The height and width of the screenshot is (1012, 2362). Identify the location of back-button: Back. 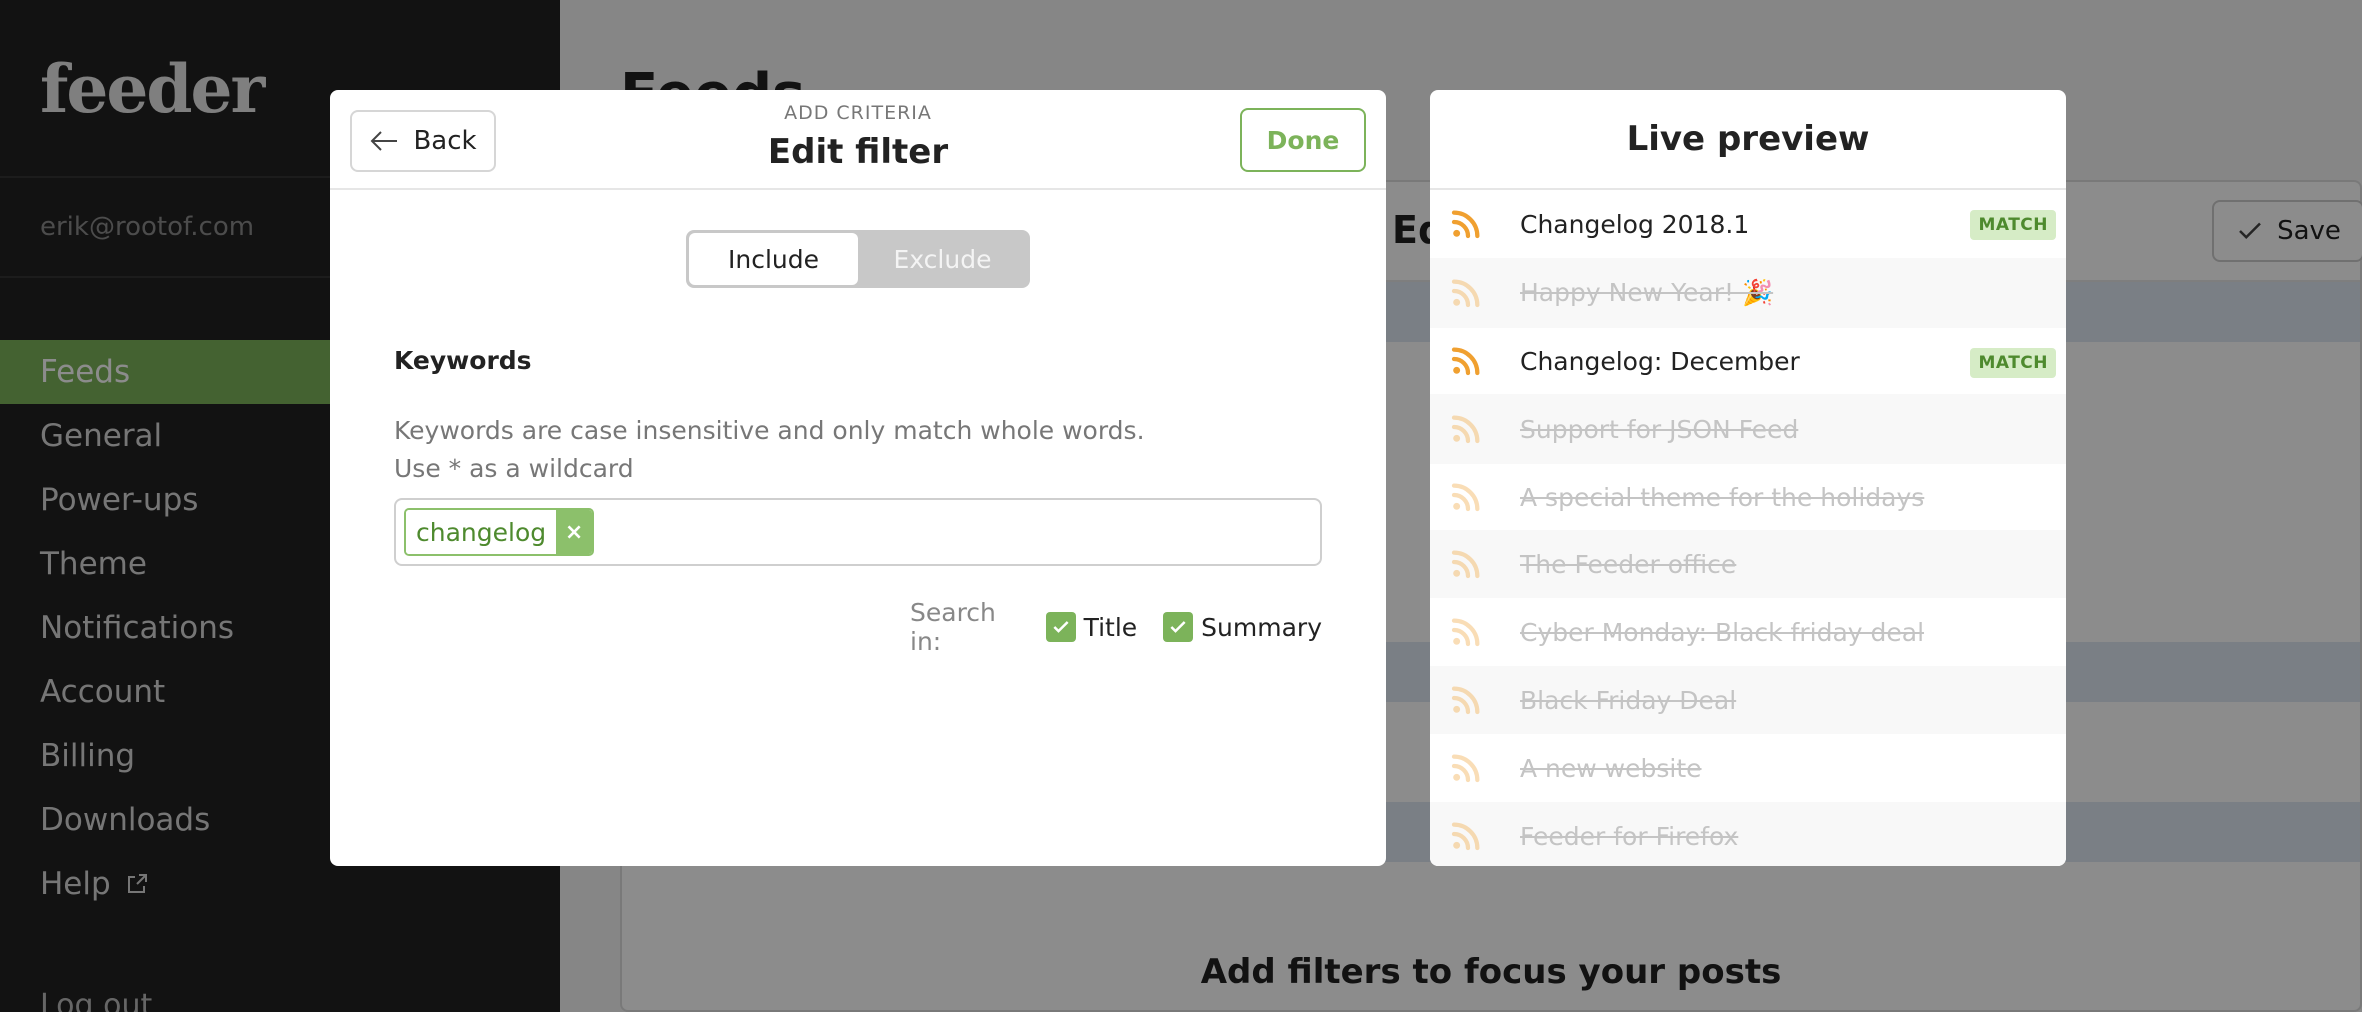
(423, 141).